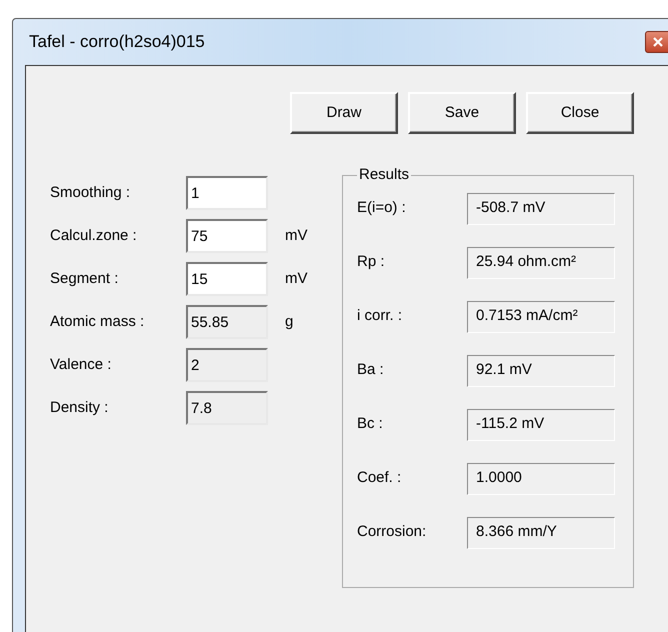 This screenshot has height=632, width=668. What do you see at coordinates (81, 364) in the screenshot?
I see `field-label: Valence :` at bounding box center [81, 364].